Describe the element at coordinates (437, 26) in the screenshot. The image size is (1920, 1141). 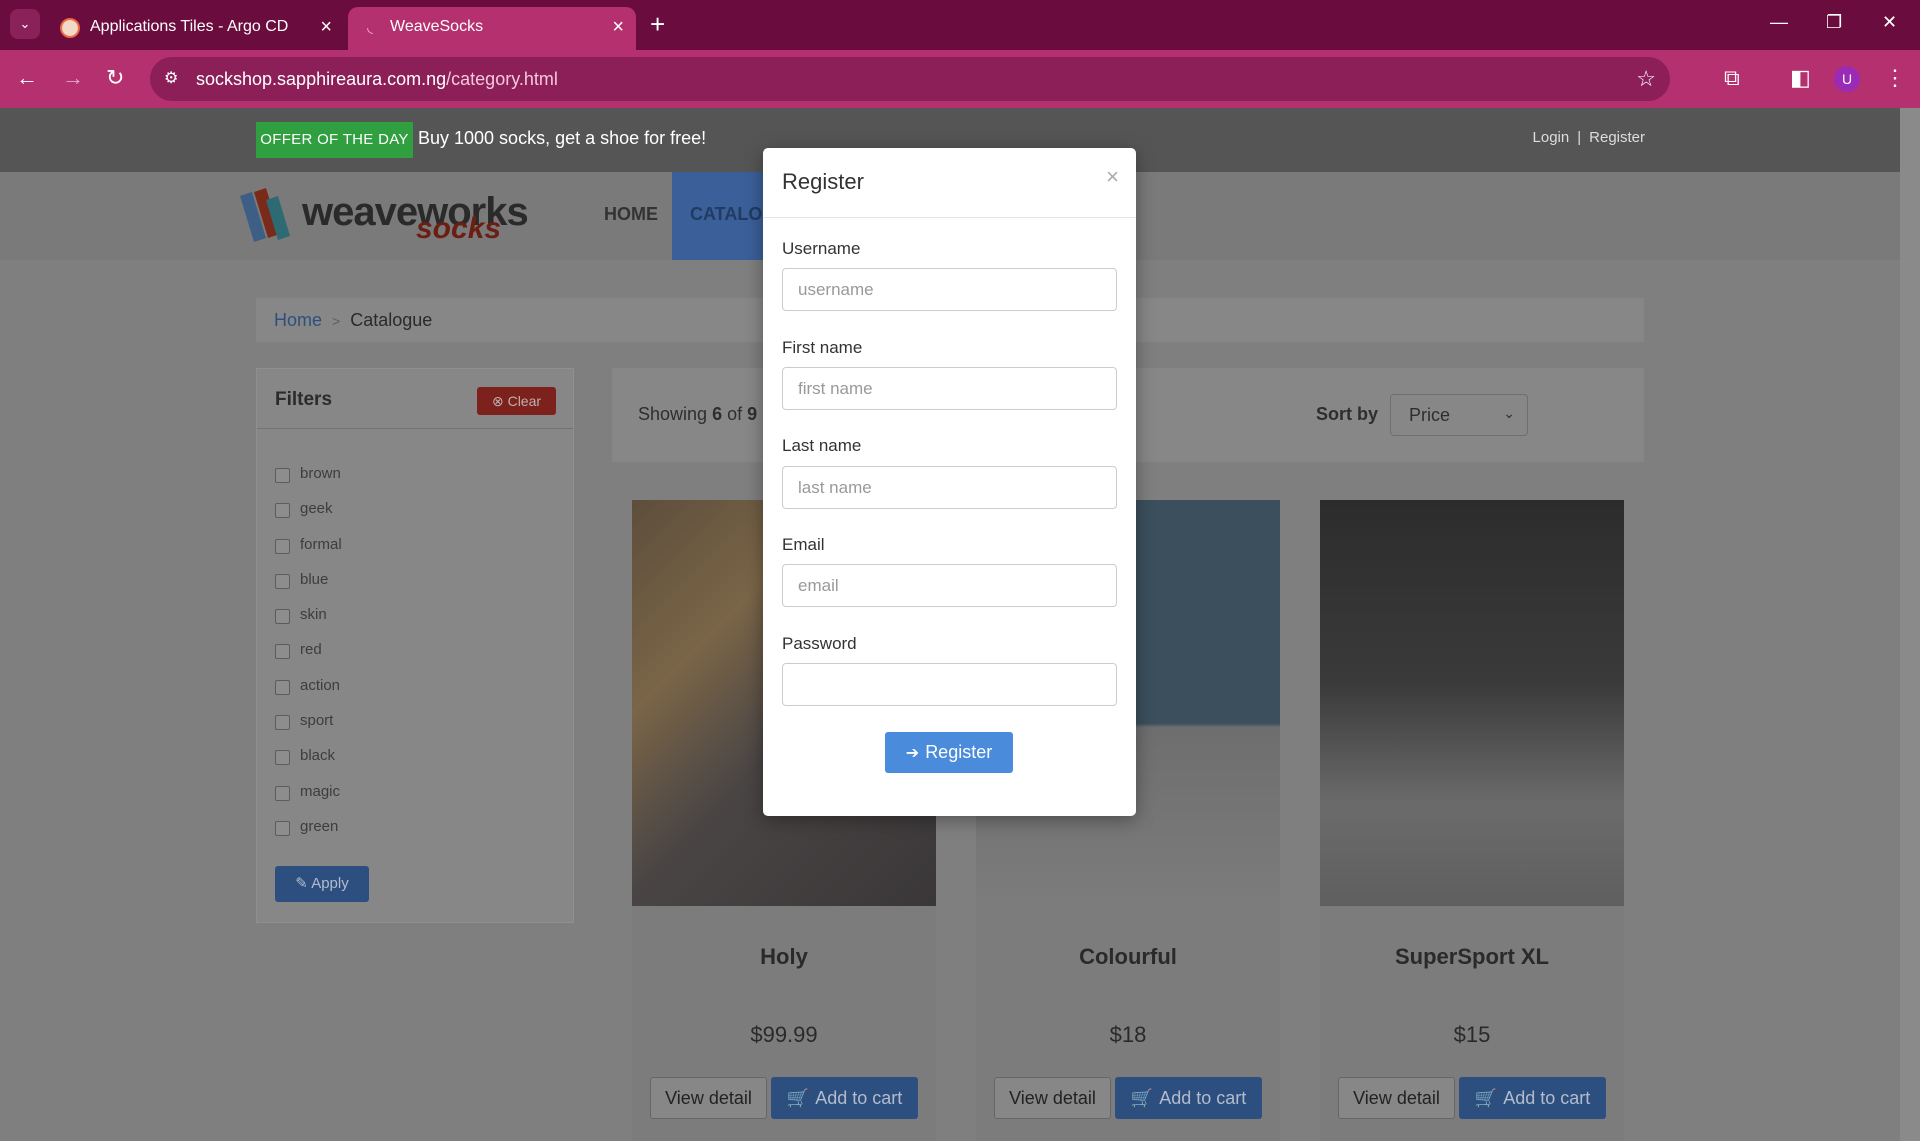
I see `tab-title: WeaveSocks` at that location.